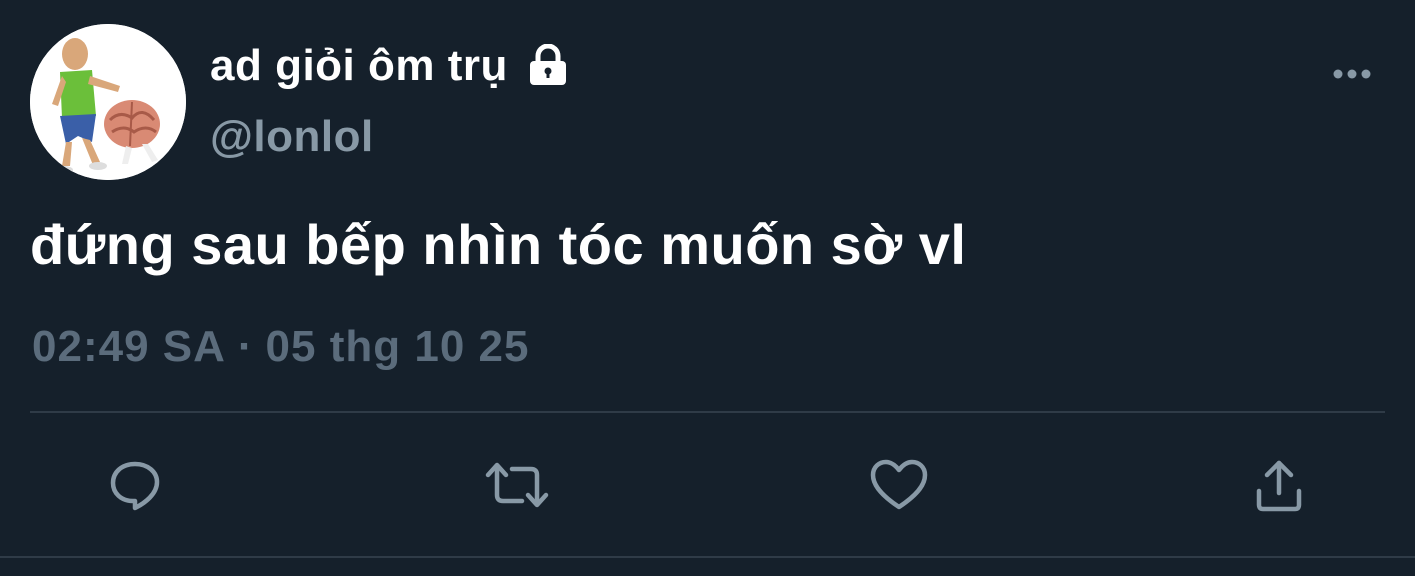 The image size is (1415, 576). What do you see at coordinates (498, 244) in the screenshot?
I see `tweet-text: đứng sau bếp nhìn tóc muốn sờ vl` at bounding box center [498, 244].